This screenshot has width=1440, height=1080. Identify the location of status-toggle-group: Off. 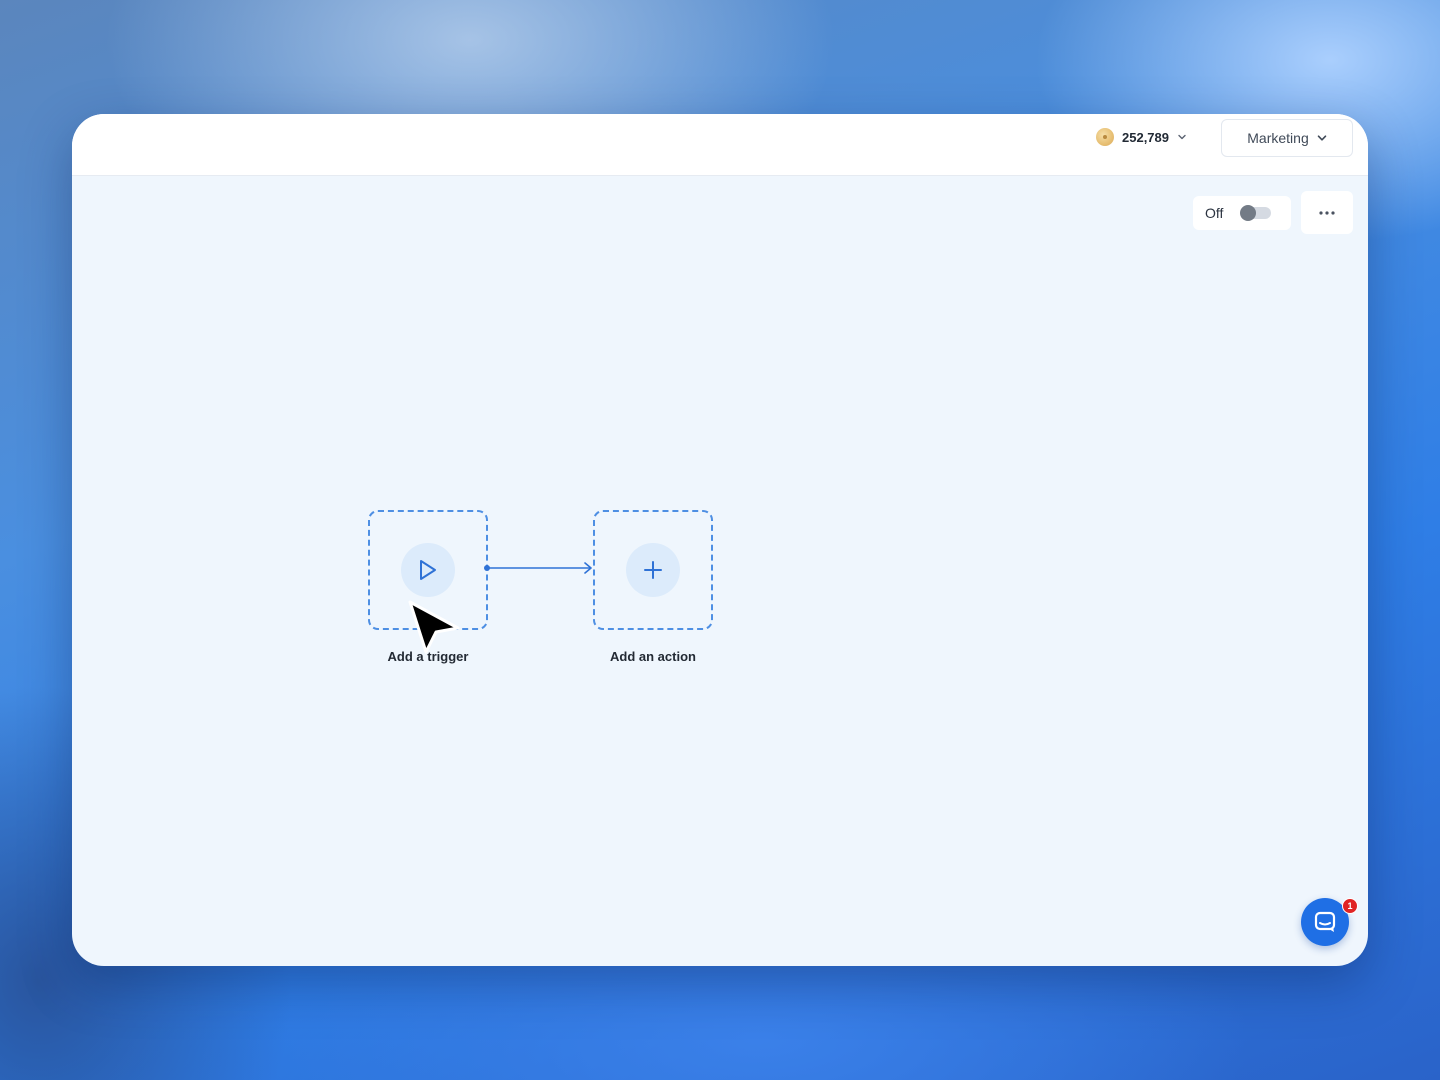
(1242, 213).